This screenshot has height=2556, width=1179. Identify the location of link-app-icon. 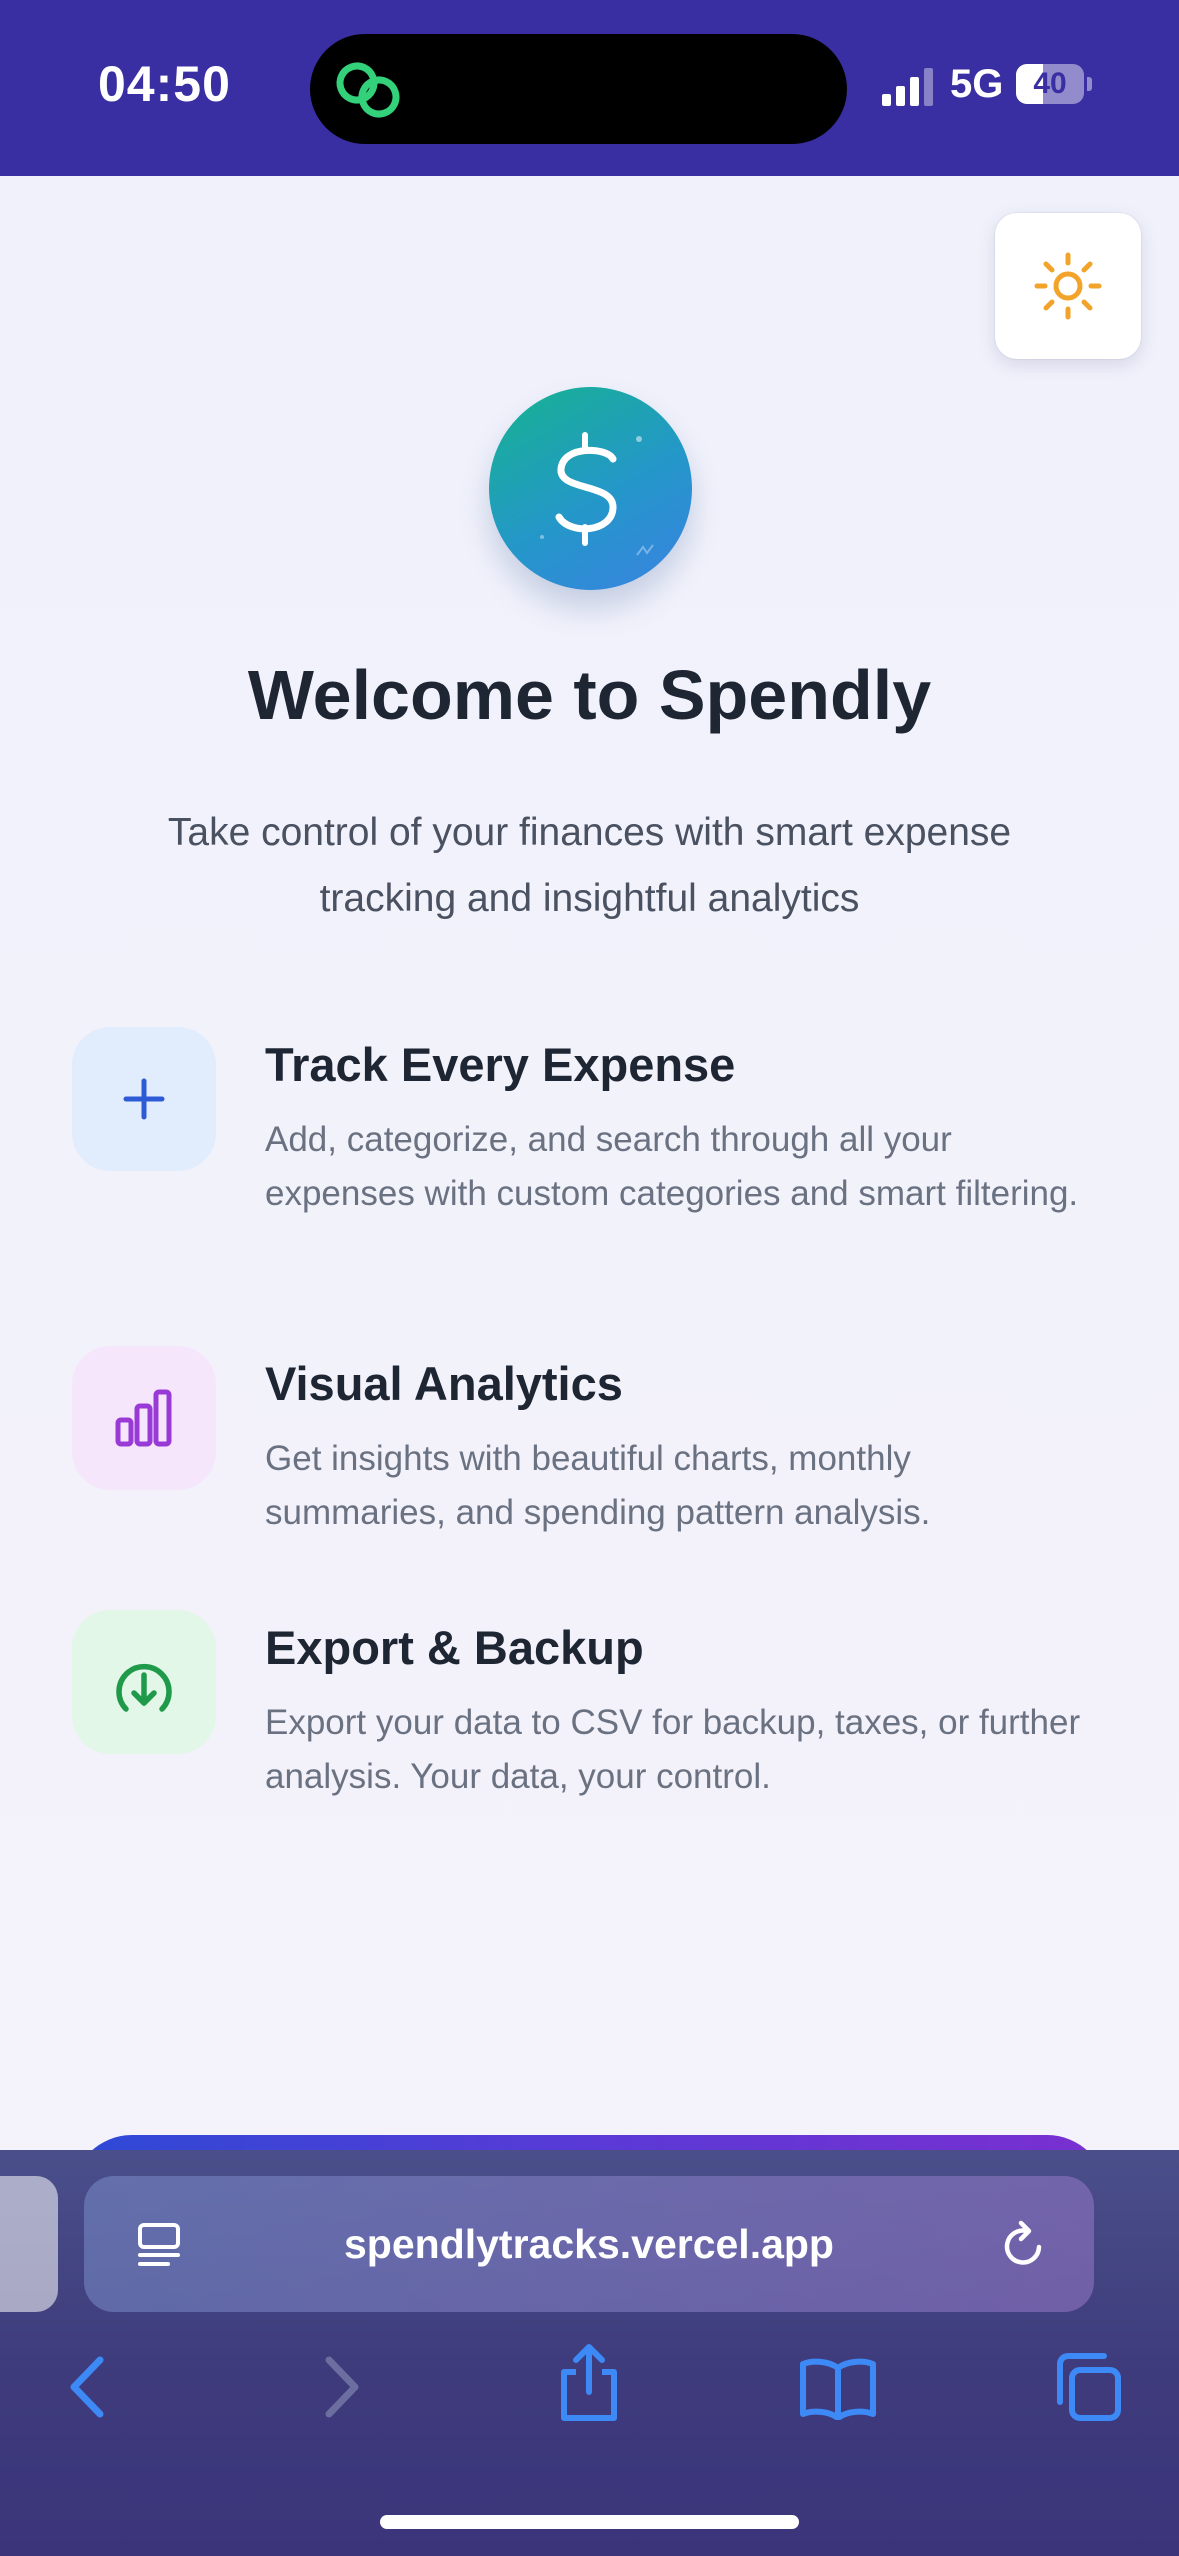
(368, 90).